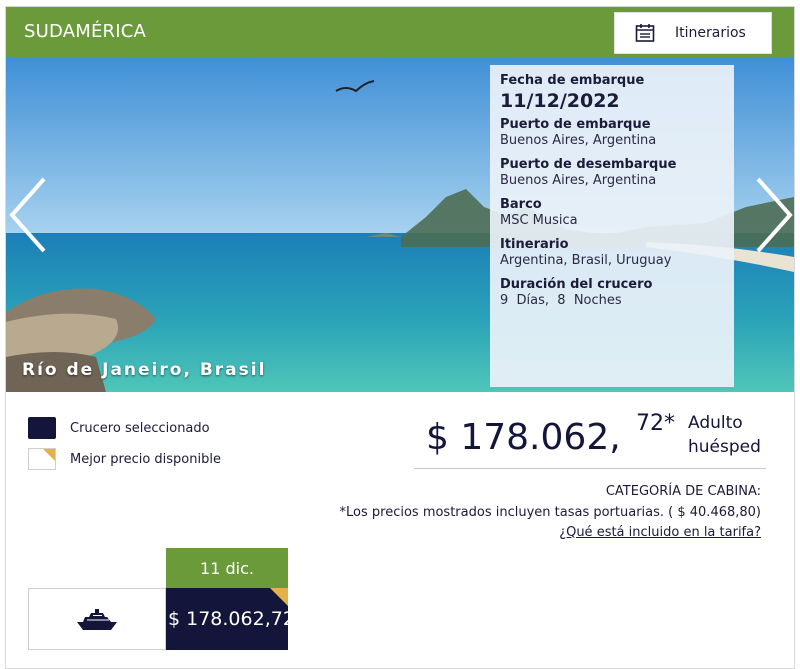 The height and width of the screenshot is (669, 800). I want to click on cruise-ship-icon, so click(97, 619).